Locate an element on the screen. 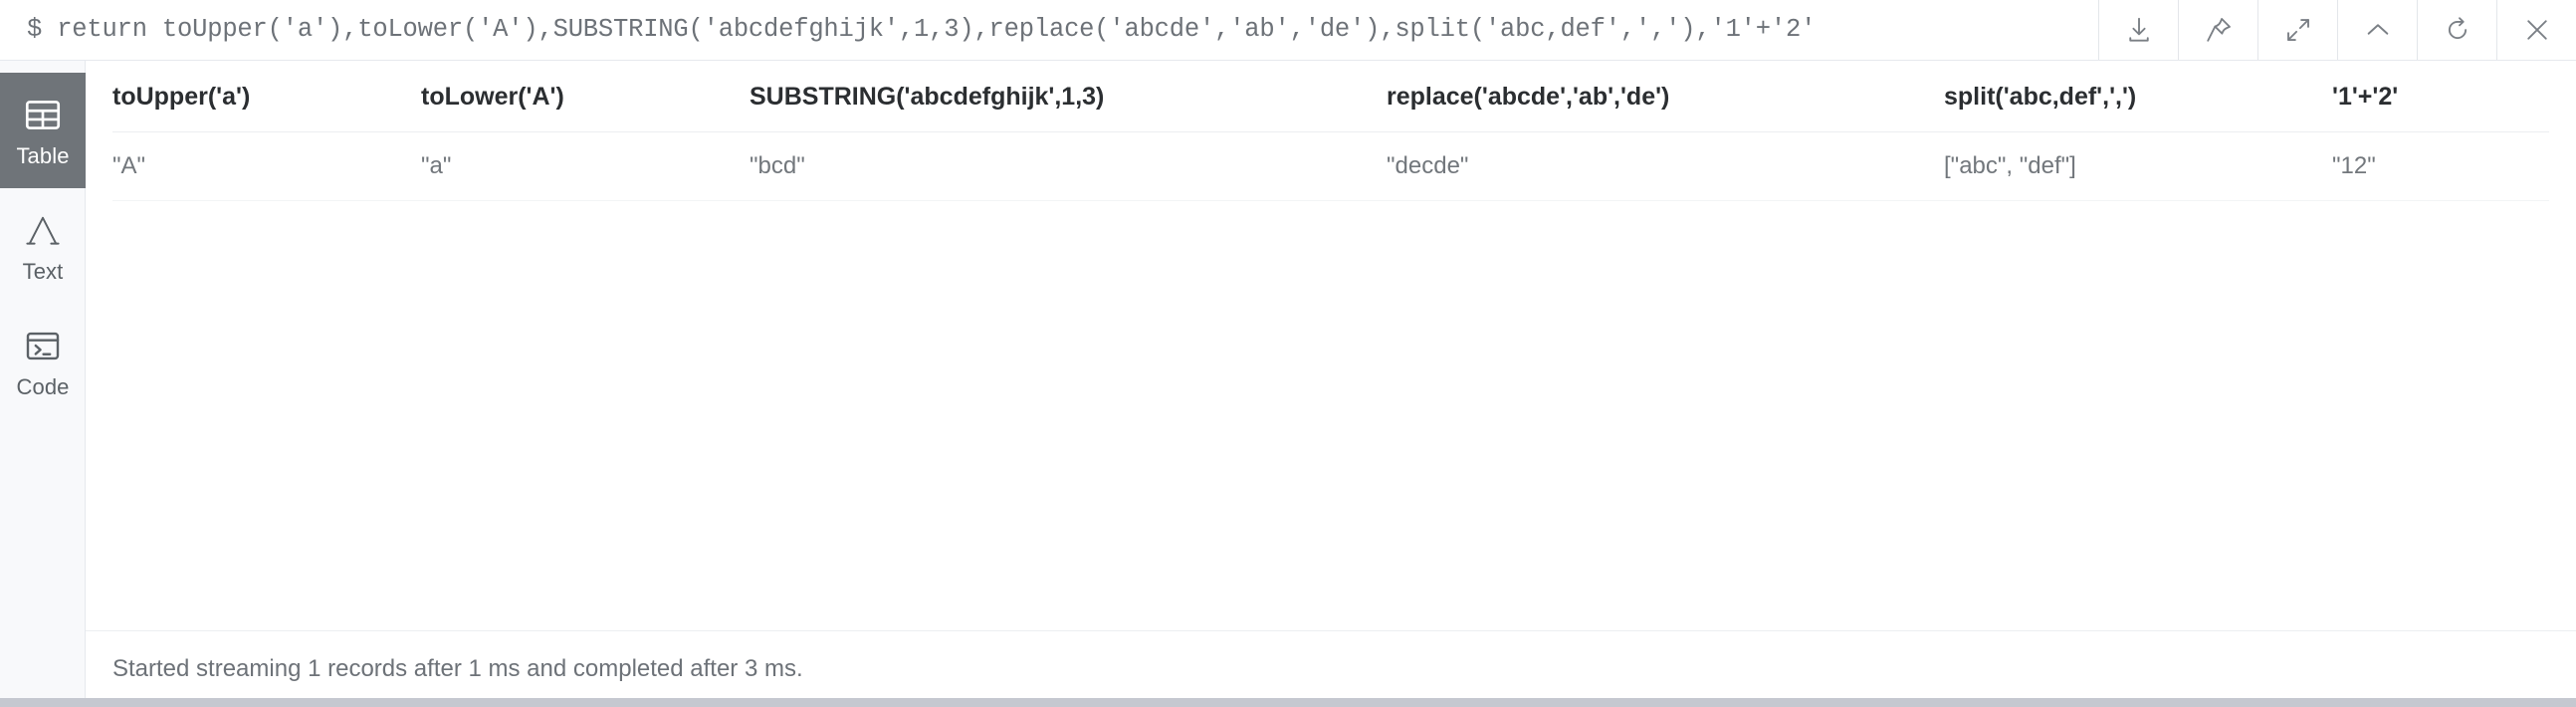 The height and width of the screenshot is (707, 2576). expand-icon is located at coordinates (2298, 30).